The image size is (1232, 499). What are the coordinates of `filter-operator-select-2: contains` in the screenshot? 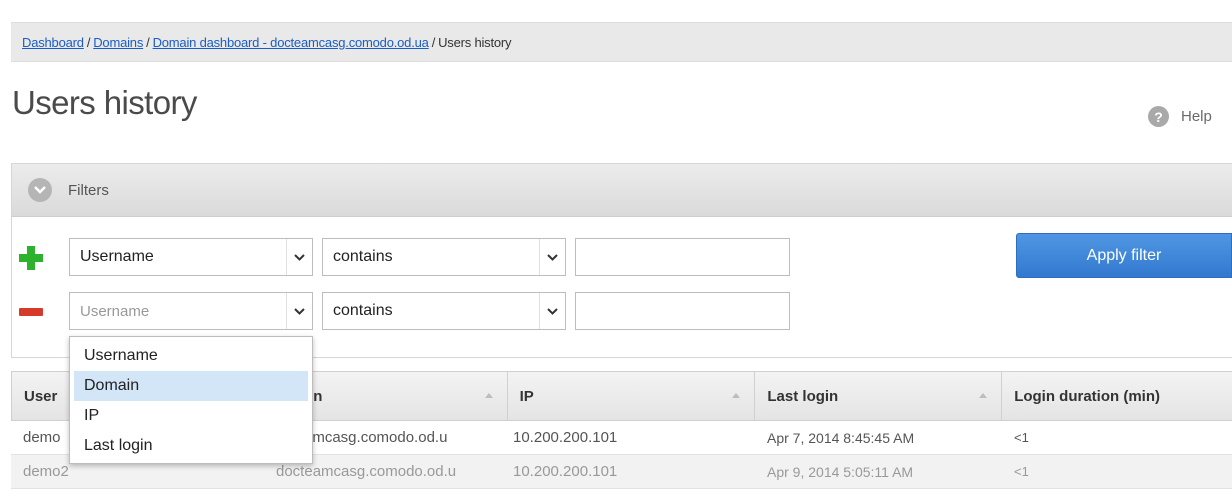 It's located at (444, 311).